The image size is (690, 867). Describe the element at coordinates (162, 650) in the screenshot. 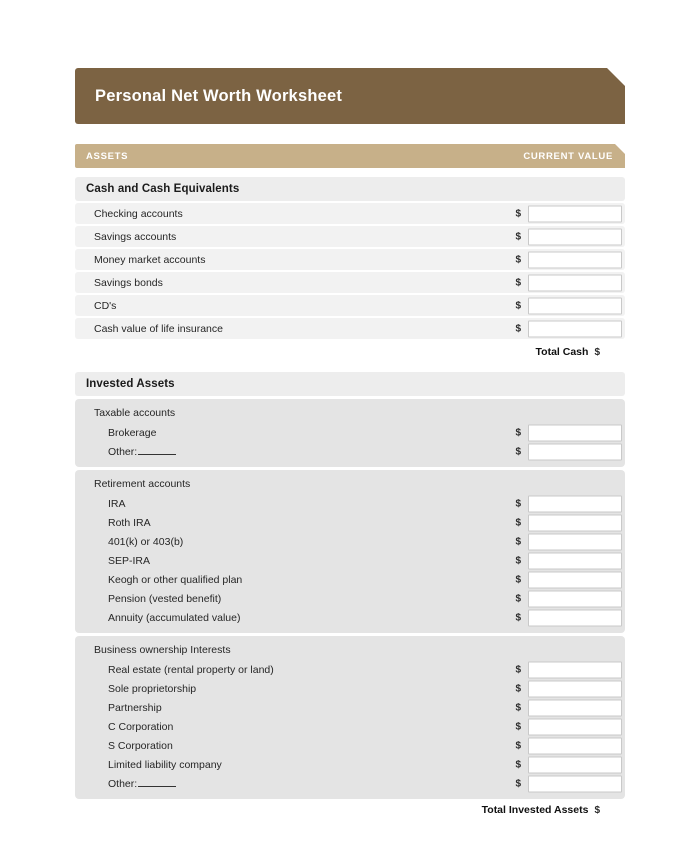

I see `sub-group-title: Business ownership Interests` at that location.